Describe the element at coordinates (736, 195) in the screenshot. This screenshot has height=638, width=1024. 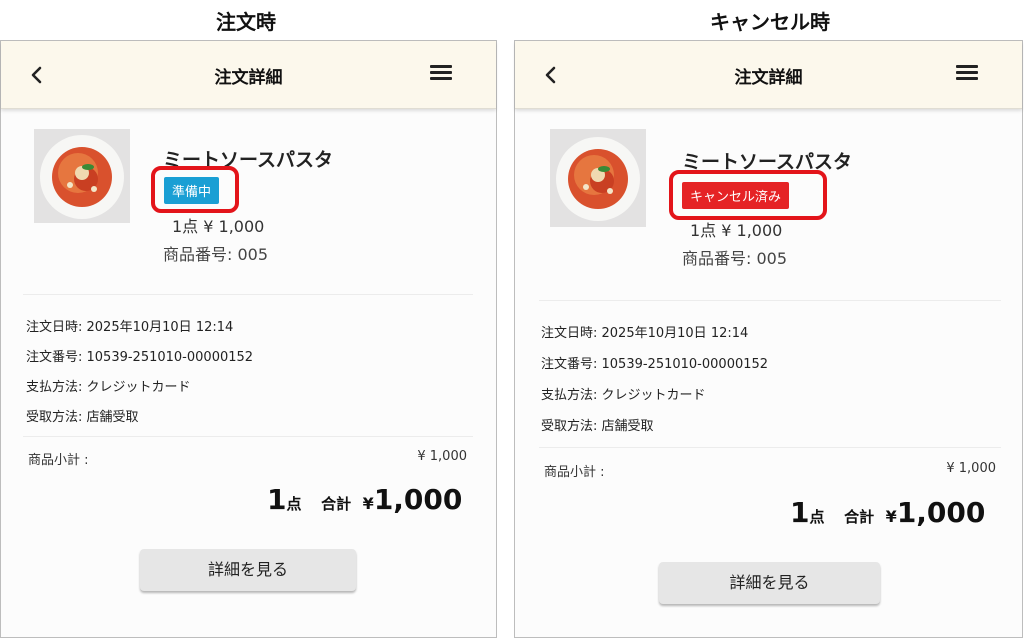
I see `status-badge: キャンセル済み` at that location.